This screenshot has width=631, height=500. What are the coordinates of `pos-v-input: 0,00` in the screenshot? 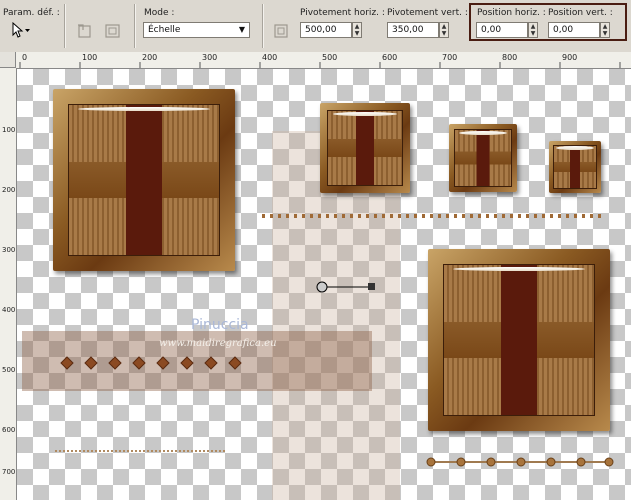 It's located at (574, 30).